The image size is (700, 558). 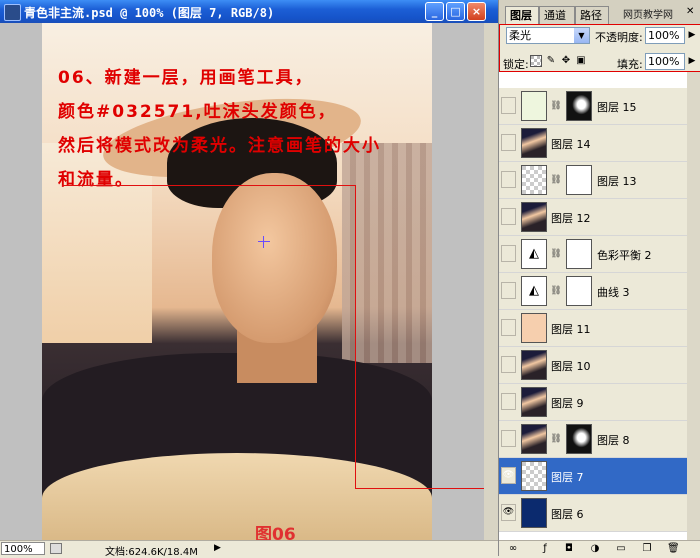 What do you see at coordinates (593, 143) in the screenshot?
I see `layer-row: 图层 14` at bounding box center [593, 143].